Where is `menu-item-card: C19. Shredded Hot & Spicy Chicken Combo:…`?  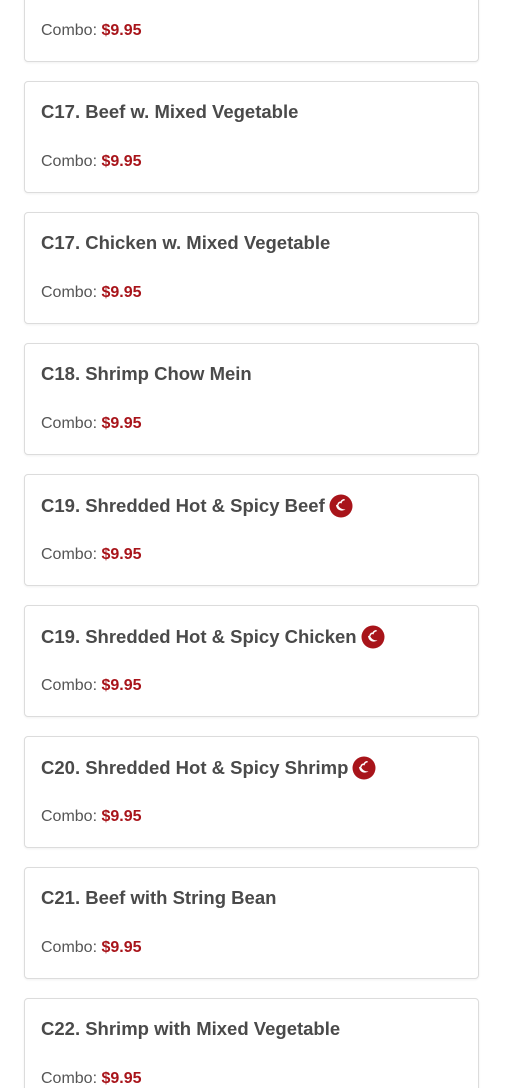
menu-item-card: C19. Shredded Hot & Spicy Chicken Combo:… is located at coordinates (251, 661).